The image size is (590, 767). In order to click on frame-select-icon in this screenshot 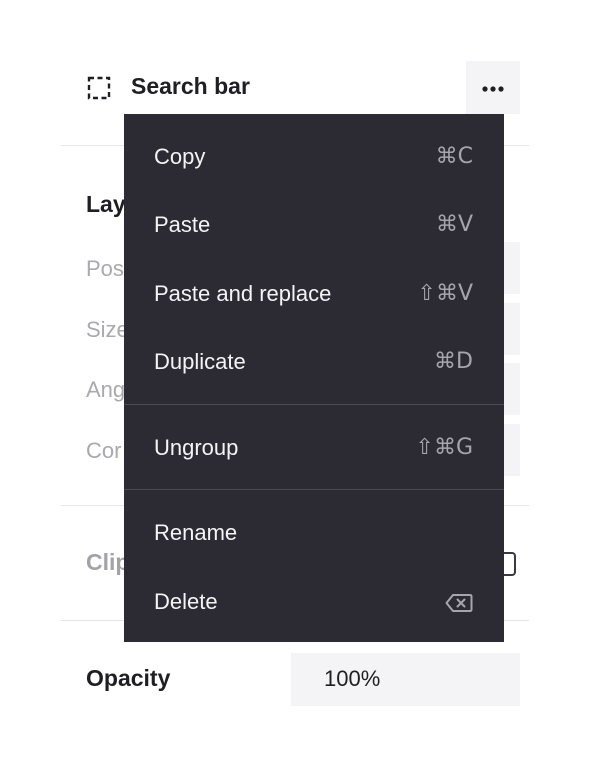, I will do `click(99, 88)`.